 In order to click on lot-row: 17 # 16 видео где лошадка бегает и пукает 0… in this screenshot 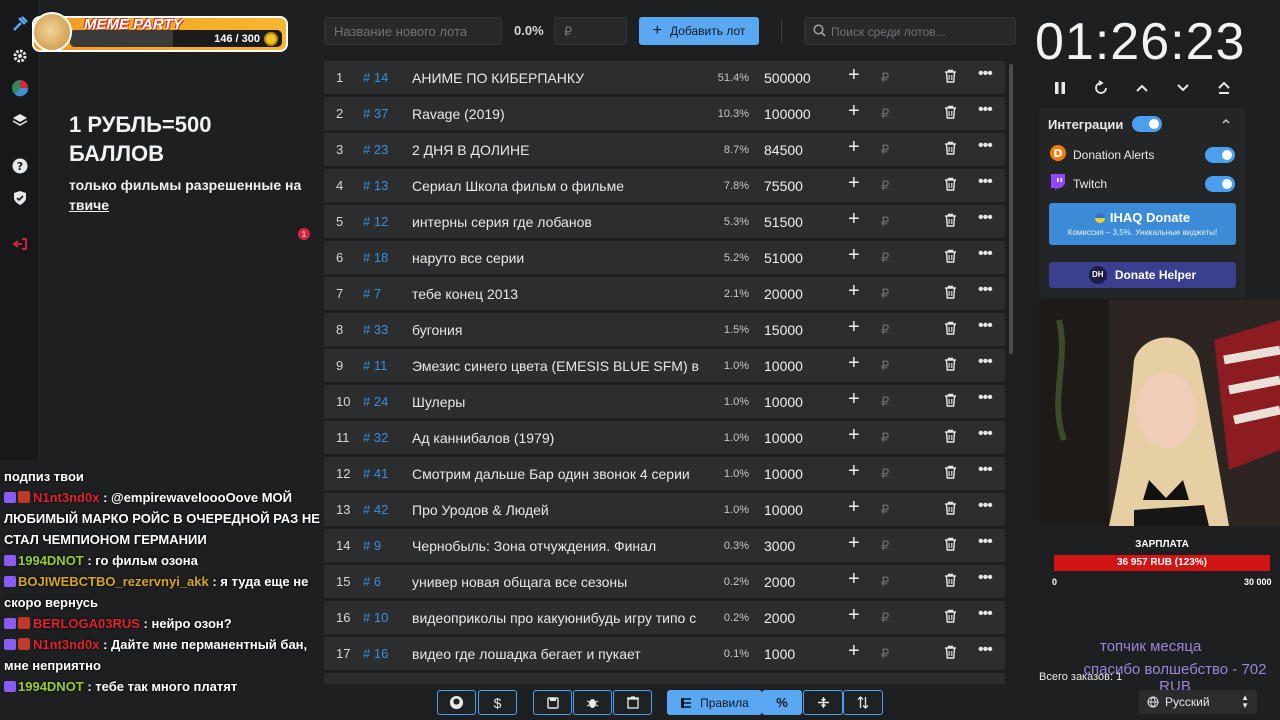, I will do `click(664, 653)`.